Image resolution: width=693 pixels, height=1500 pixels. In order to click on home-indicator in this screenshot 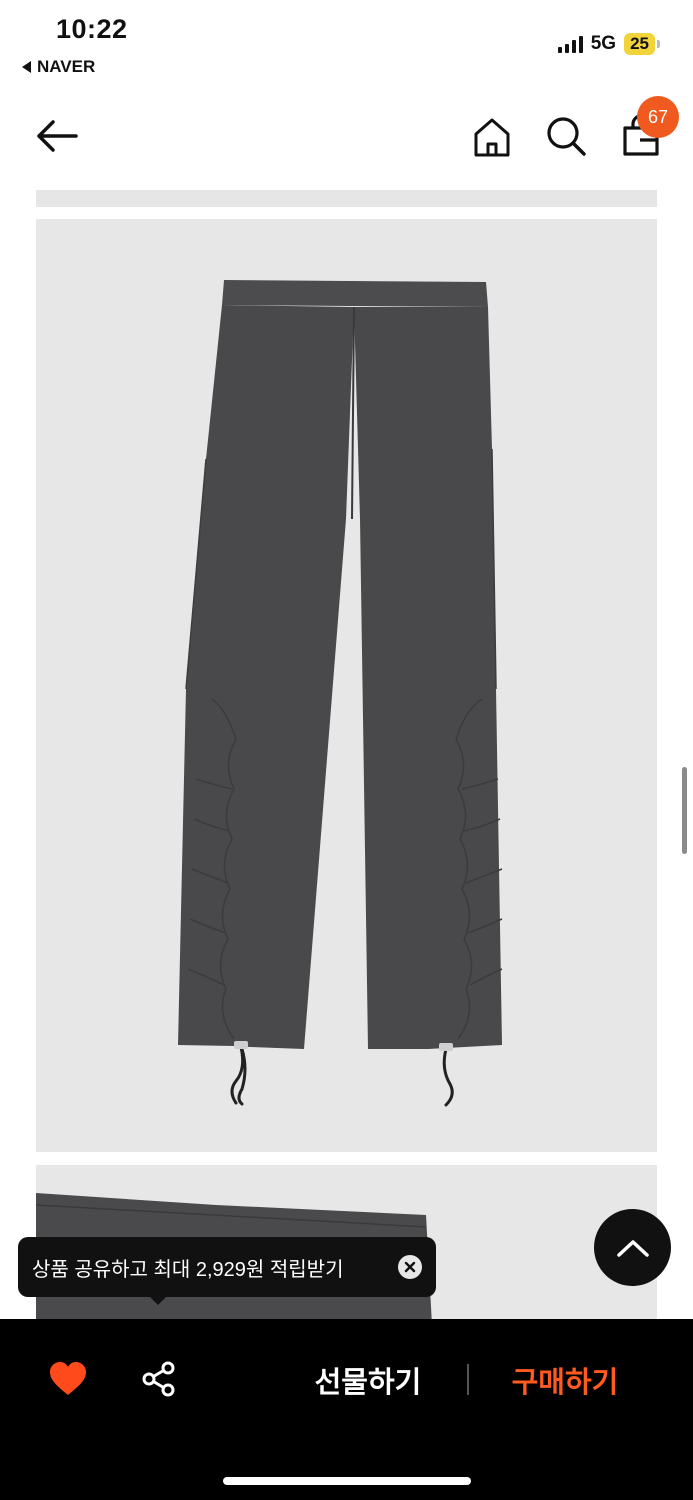, I will do `click(347, 1481)`.